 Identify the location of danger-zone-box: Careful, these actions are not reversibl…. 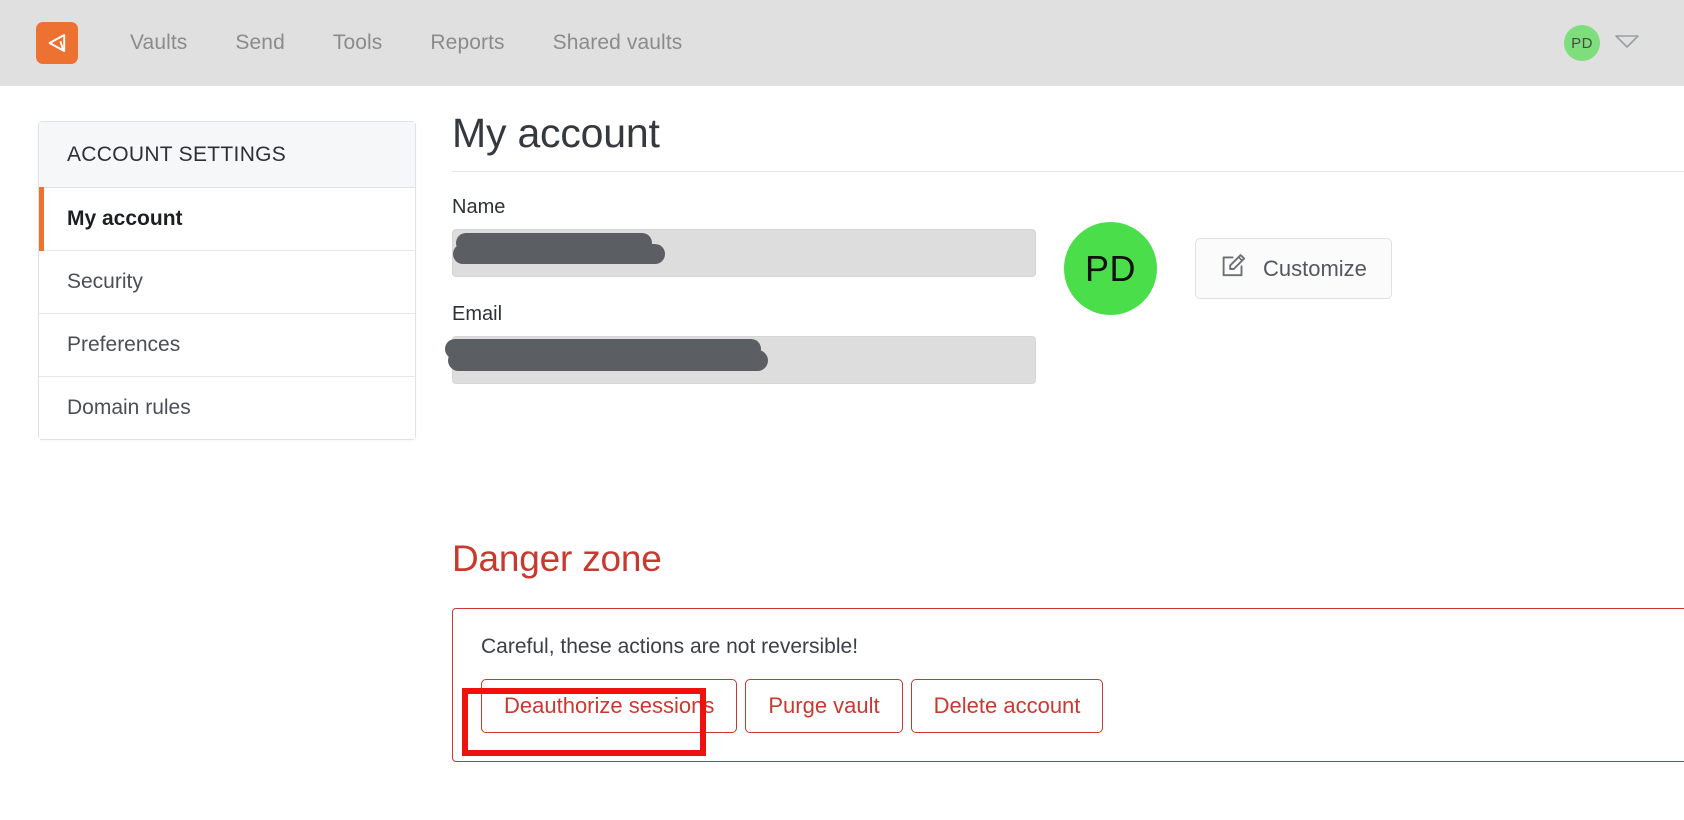
(1068, 685).